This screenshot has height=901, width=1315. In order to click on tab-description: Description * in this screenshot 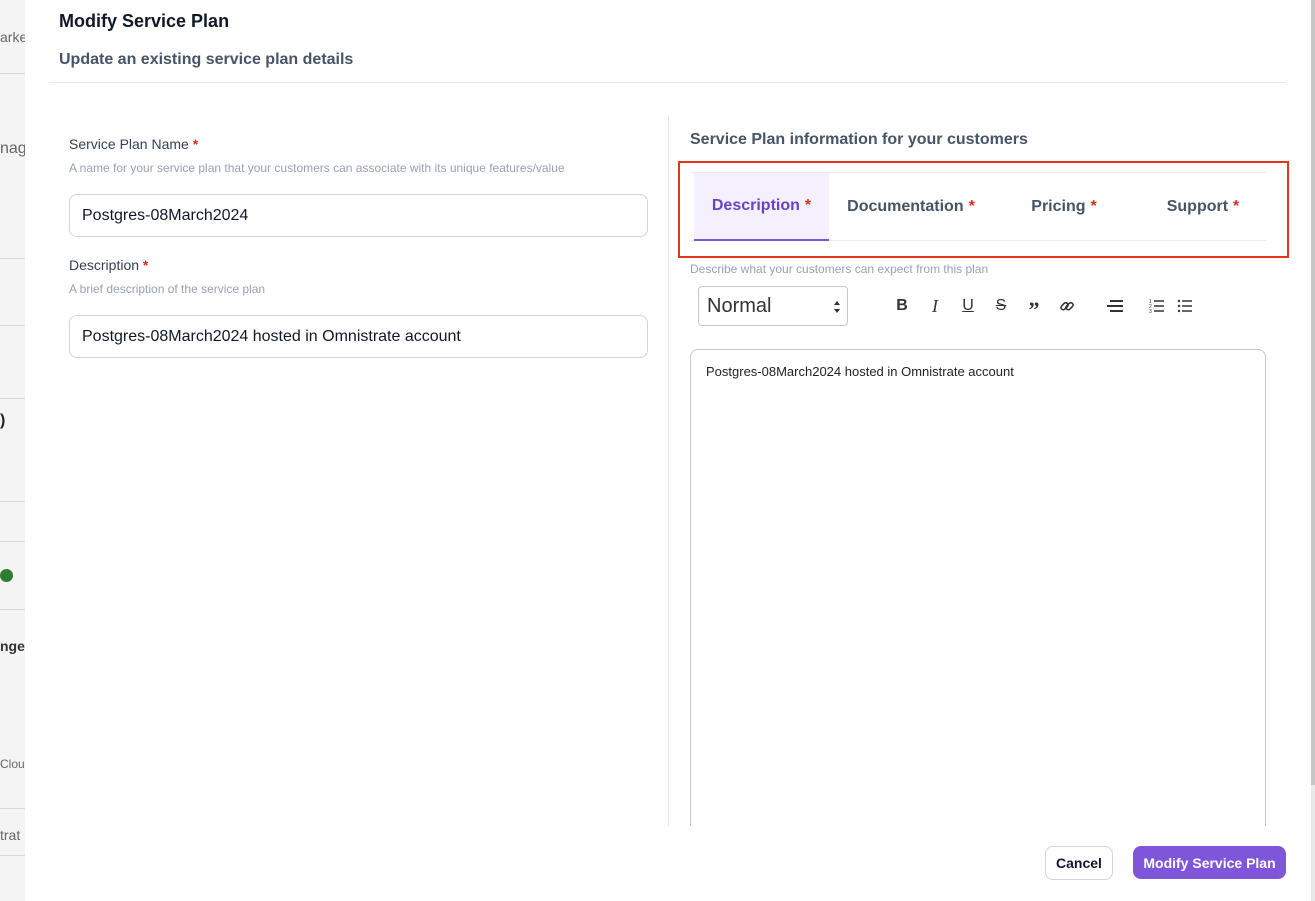, I will do `click(761, 207)`.